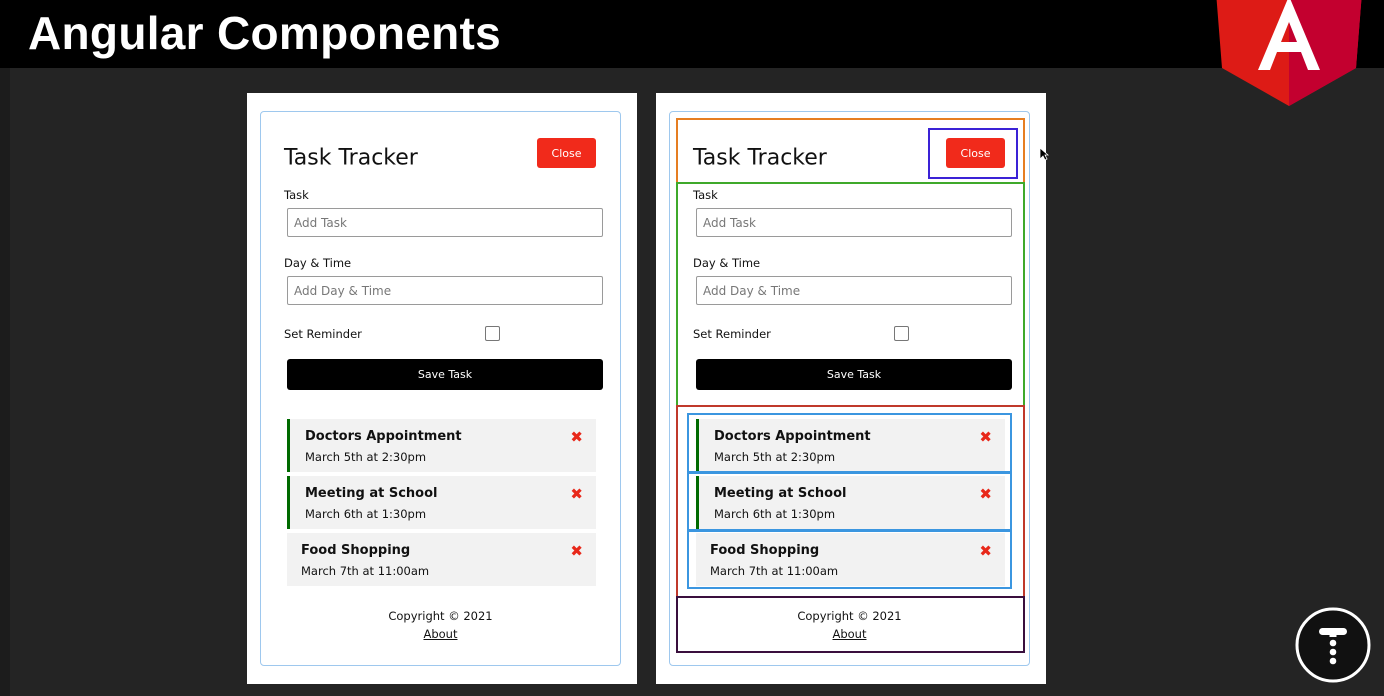 The width and height of the screenshot is (1384, 696). What do you see at coordinates (265, 33) in the screenshot?
I see `slide-title: Angular Components` at bounding box center [265, 33].